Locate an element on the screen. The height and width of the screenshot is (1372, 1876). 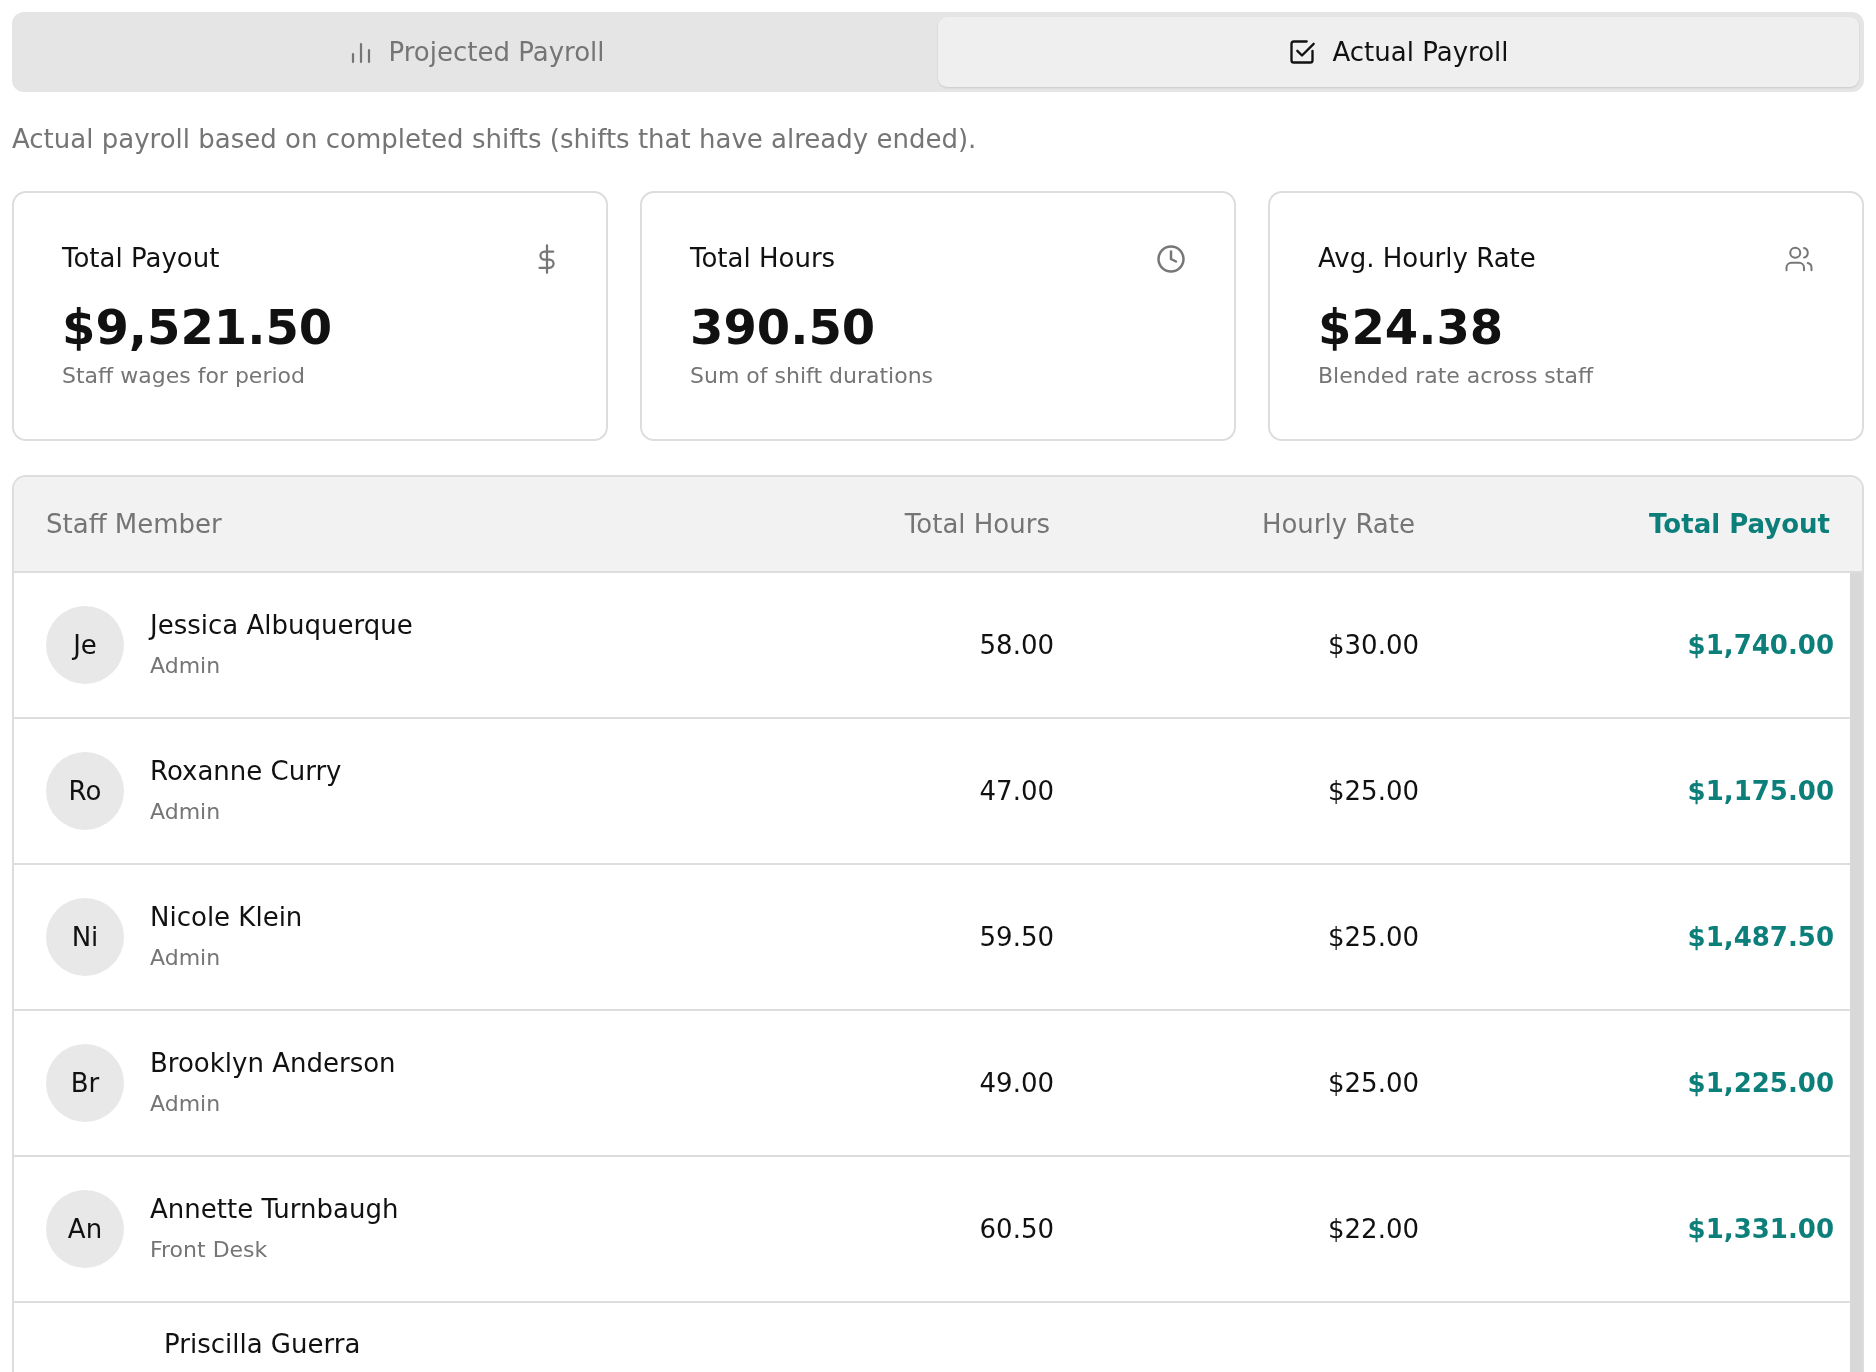
staff-name: Roxanne Curry is located at coordinates (246, 771).